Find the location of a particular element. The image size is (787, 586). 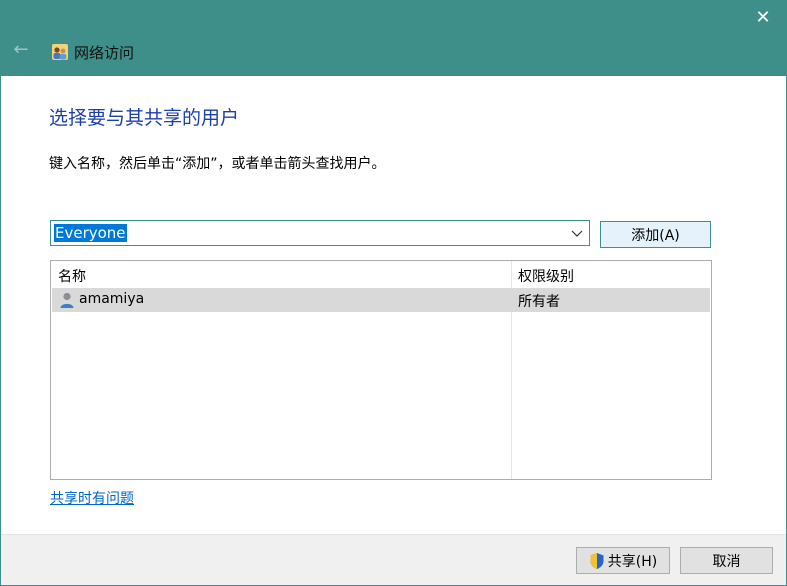

chevron-down-icon is located at coordinates (577, 233).